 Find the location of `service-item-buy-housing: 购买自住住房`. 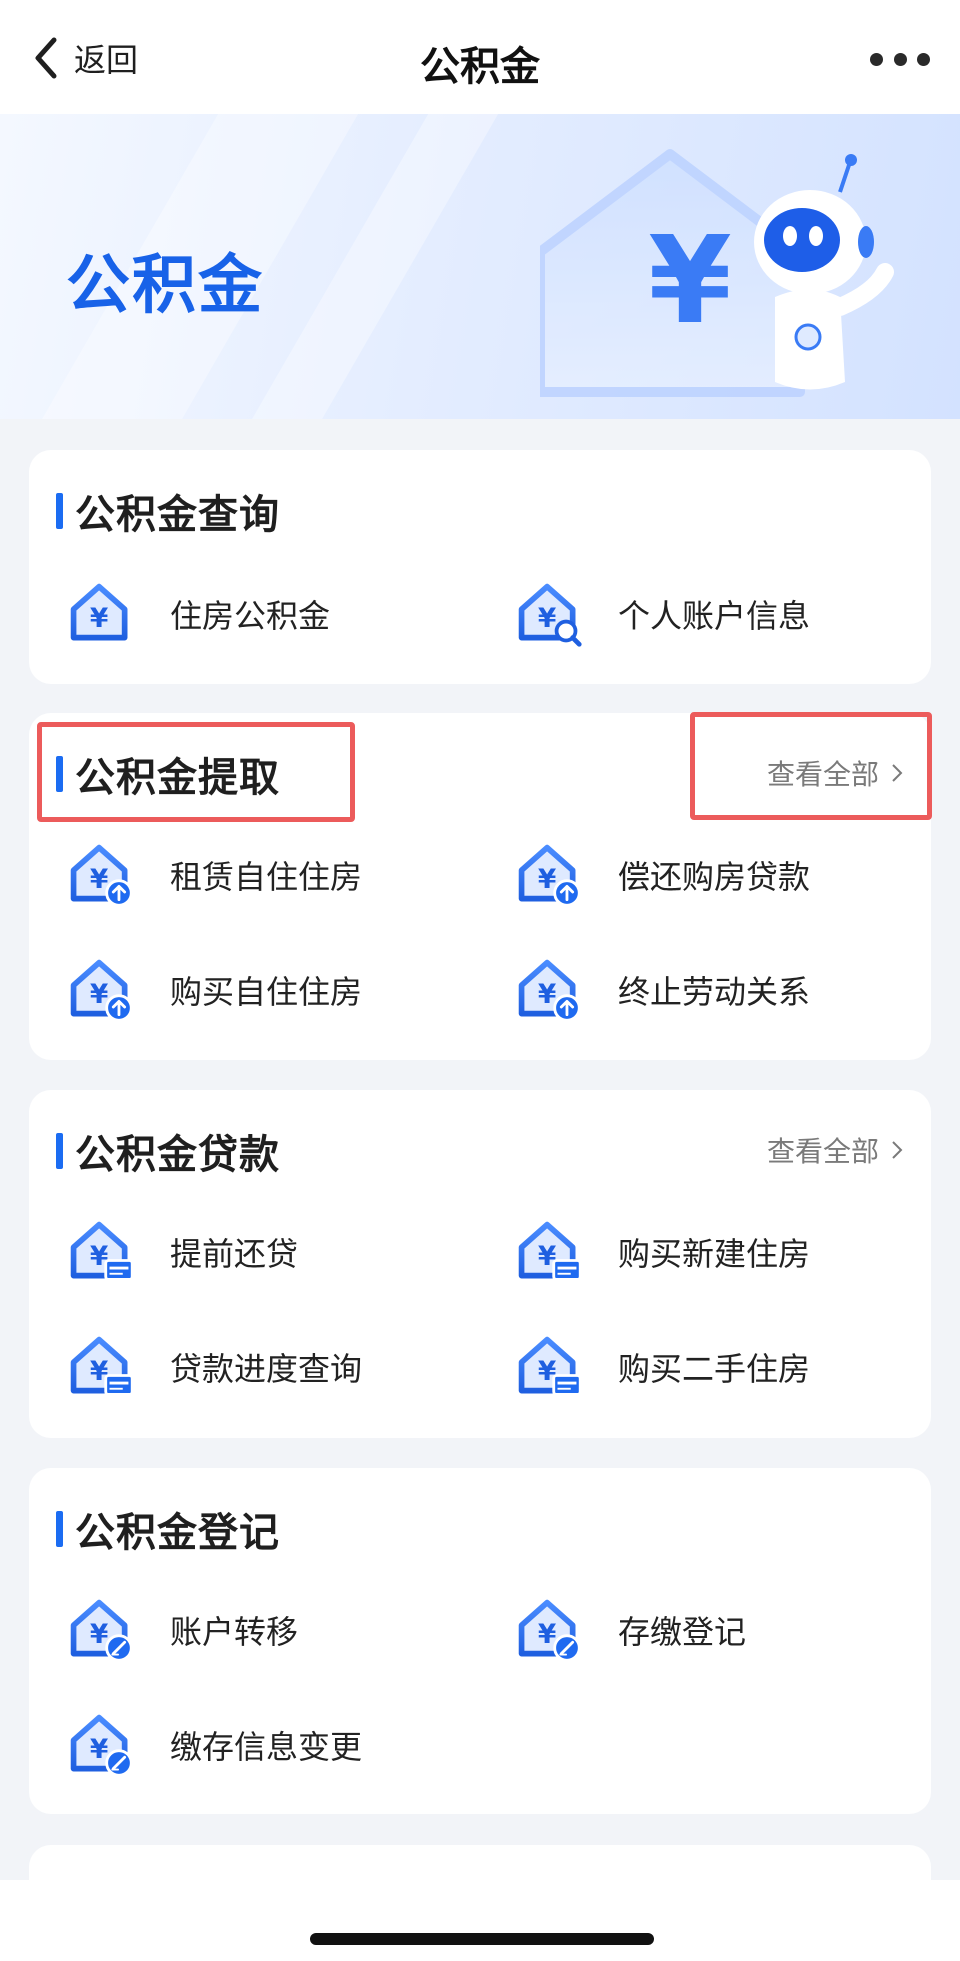

service-item-buy-housing: 购买自住住房 is located at coordinates (214, 990).